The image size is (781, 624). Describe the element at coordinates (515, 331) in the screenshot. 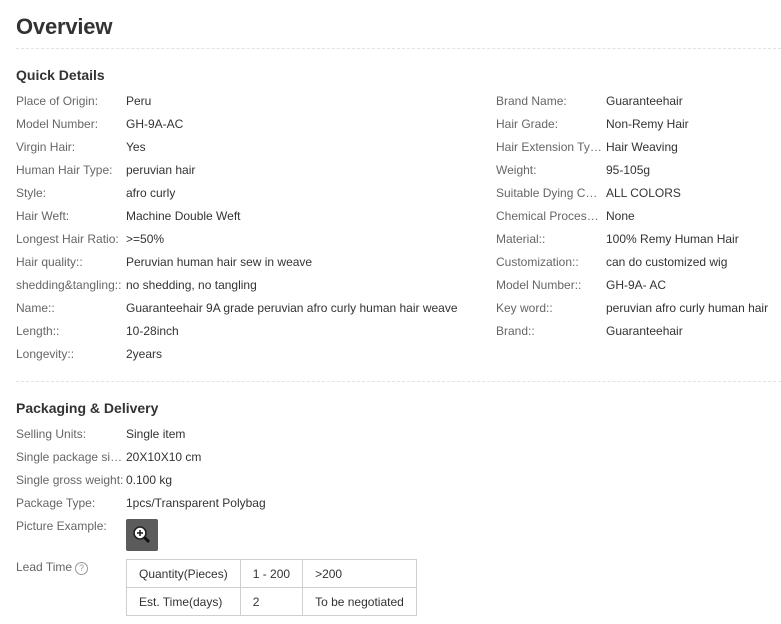

I see `detail-label: Brand::` at that location.